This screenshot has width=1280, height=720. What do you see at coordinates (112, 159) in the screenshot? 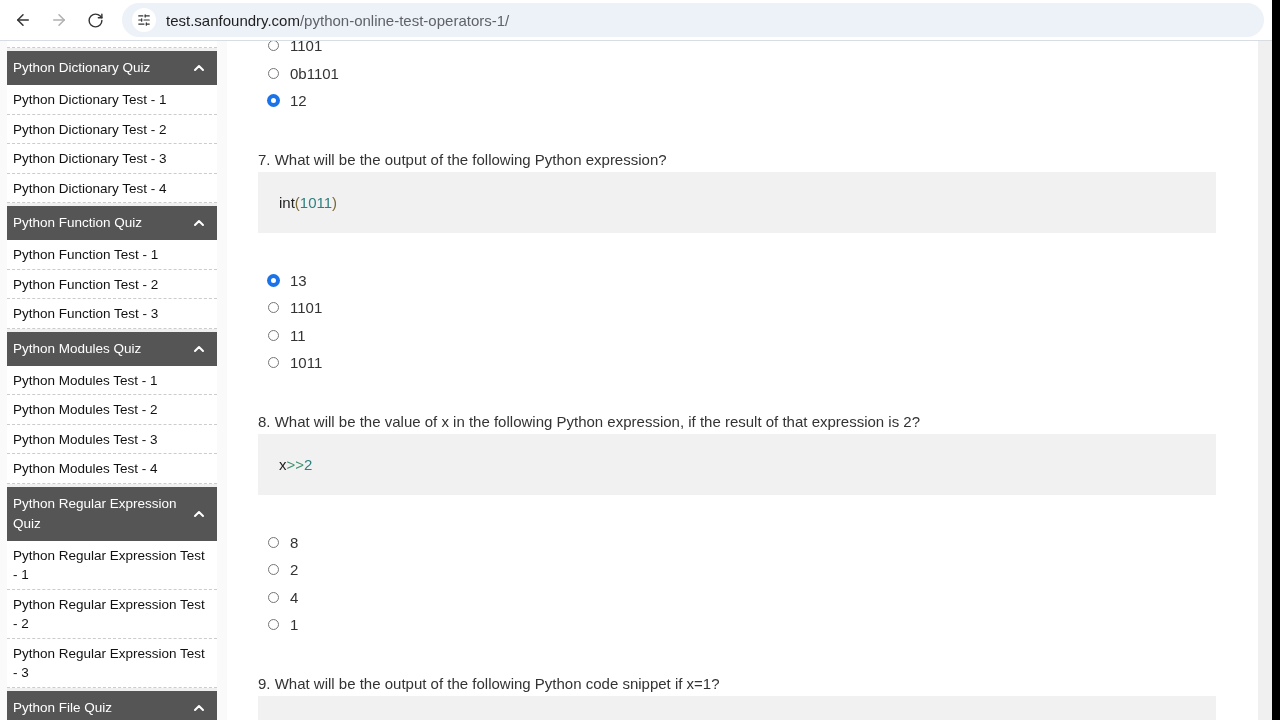
I see `sidebar-item: Python Dictionary Test - 3` at bounding box center [112, 159].